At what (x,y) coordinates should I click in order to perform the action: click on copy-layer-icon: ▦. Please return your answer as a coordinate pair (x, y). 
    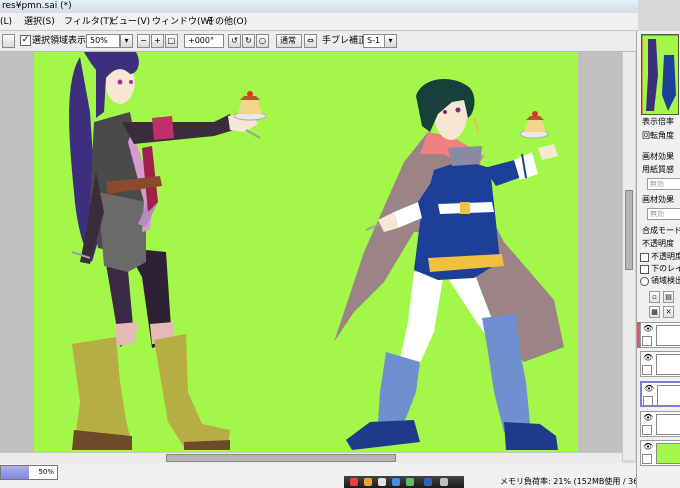
    Looking at the image, I should click on (654, 312).